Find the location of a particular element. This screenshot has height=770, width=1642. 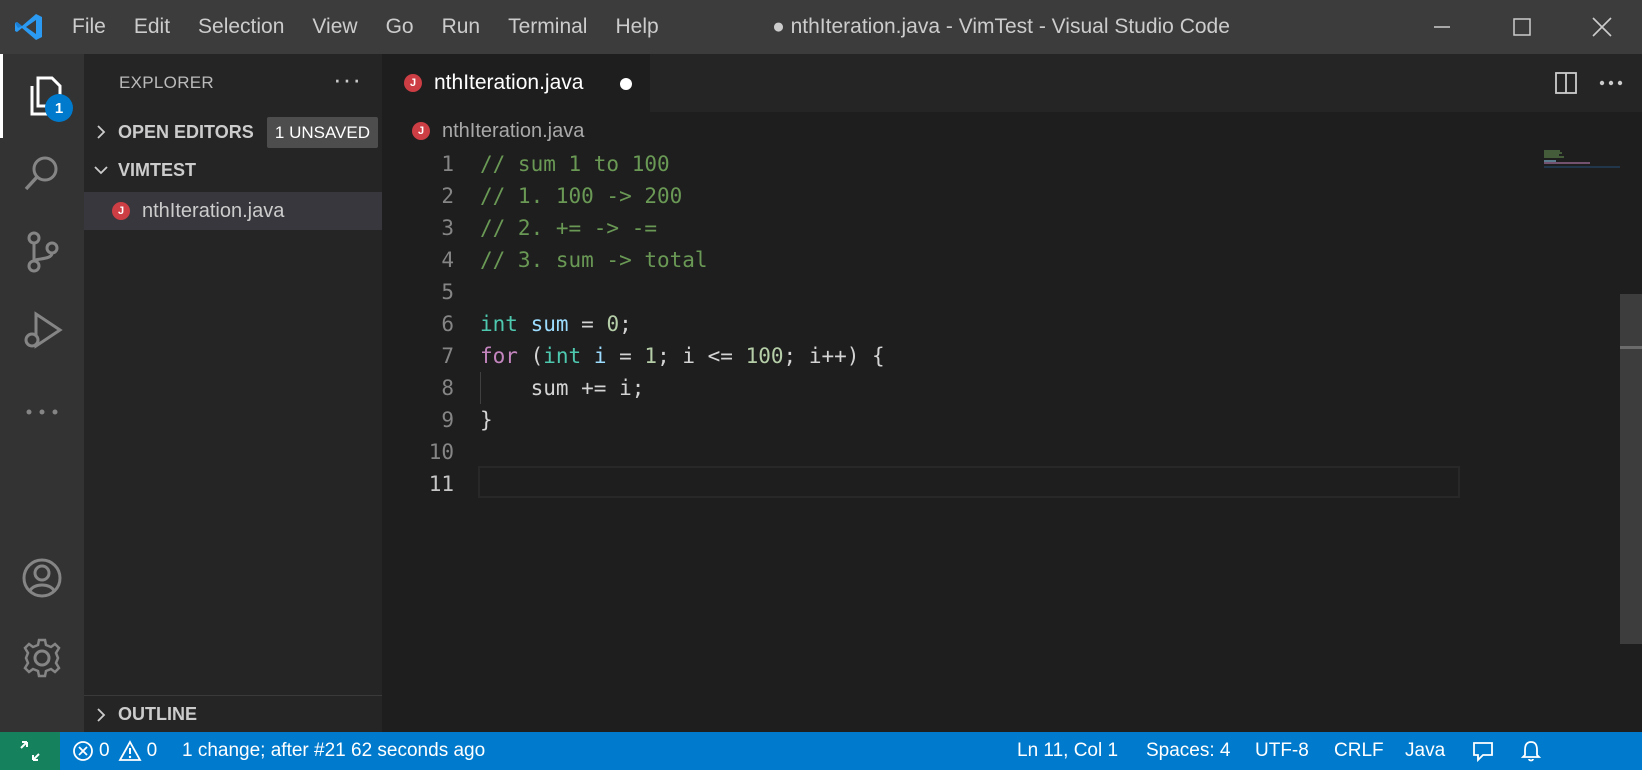

vertical-scrollbar is located at coordinates (1631, 440).